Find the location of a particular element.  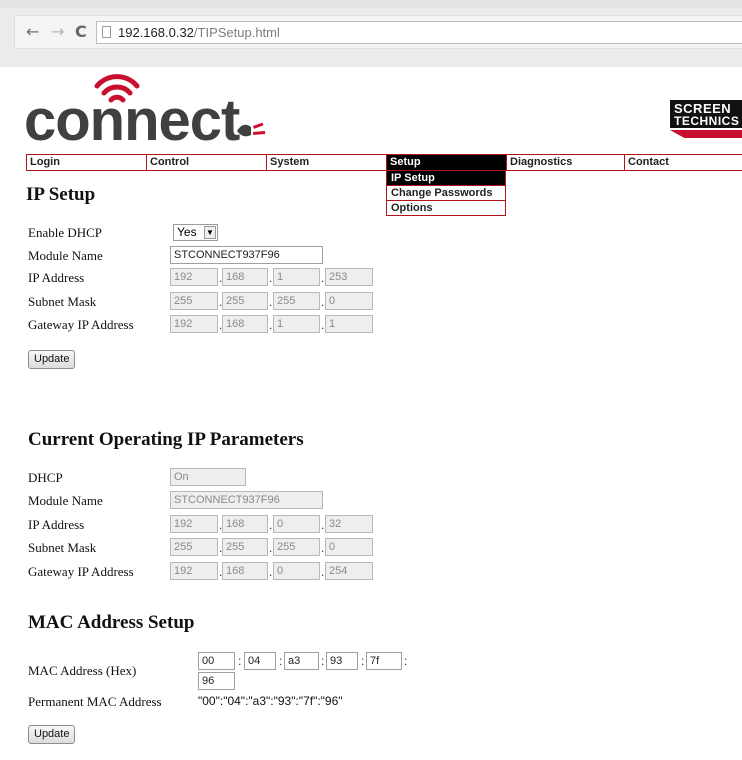

mac-octet-5: 7f is located at coordinates (384, 661).